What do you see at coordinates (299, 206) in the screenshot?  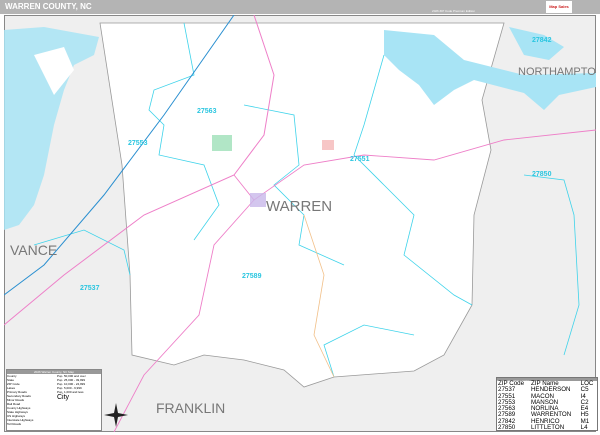 I see `county-label: WARREN` at bounding box center [299, 206].